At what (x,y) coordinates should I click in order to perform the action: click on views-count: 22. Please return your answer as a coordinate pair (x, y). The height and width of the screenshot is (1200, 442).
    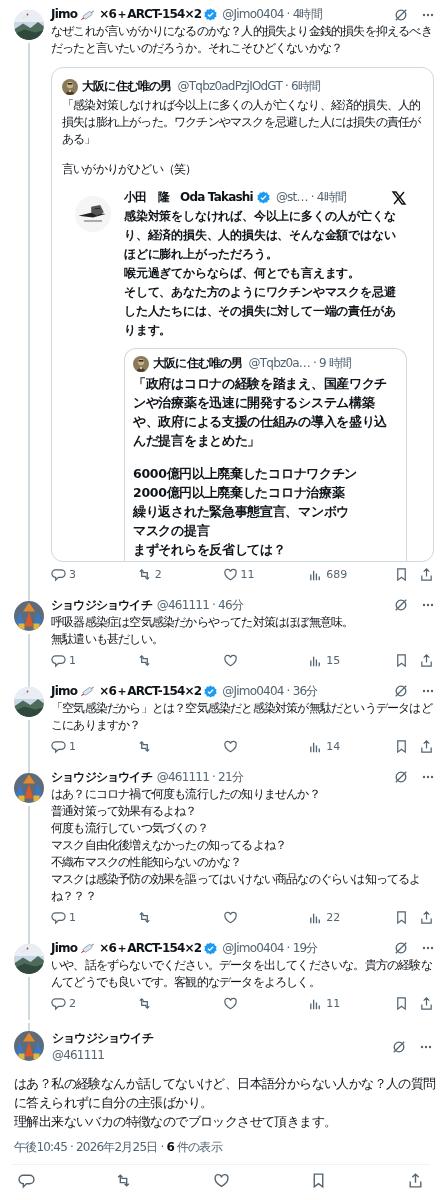
    Looking at the image, I should click on (333, 918).